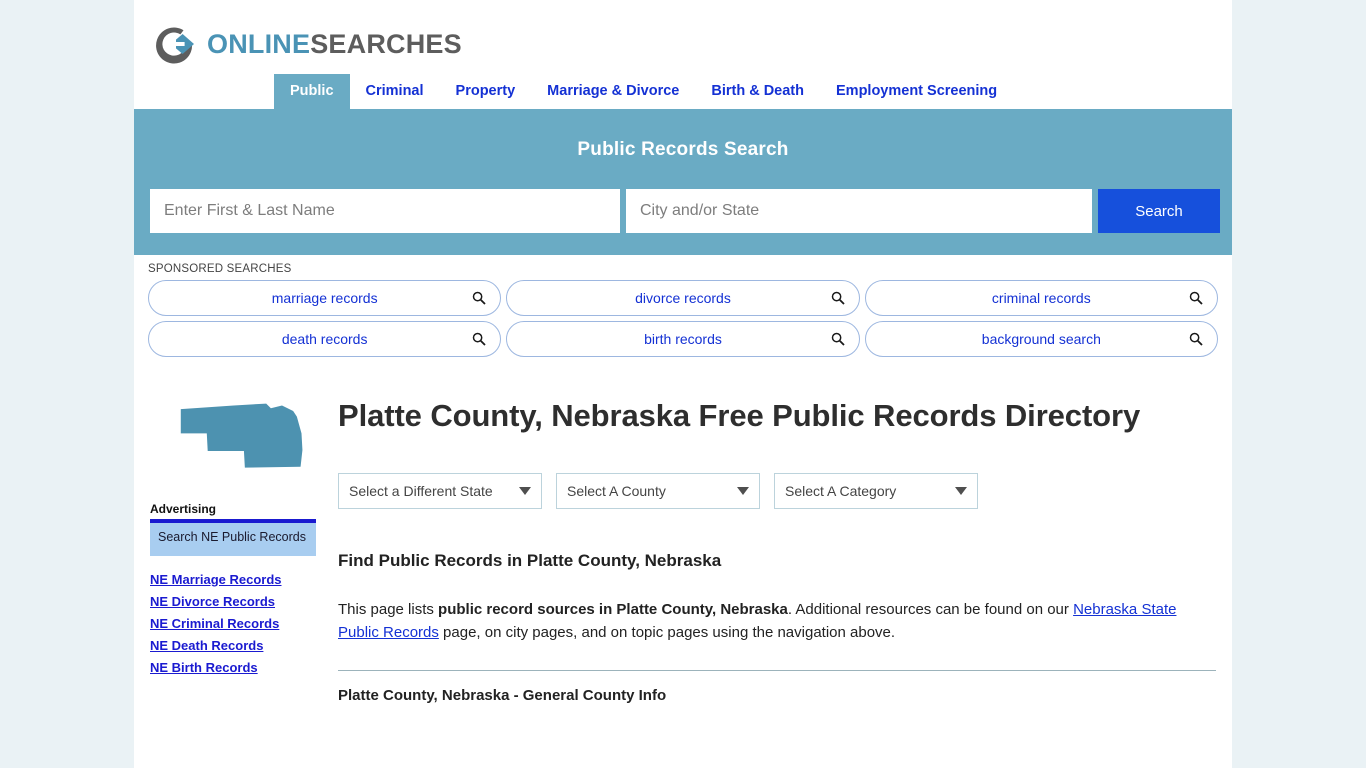 The image size is (1366, 768). I want to click on location-search-input, so click(859, 211).